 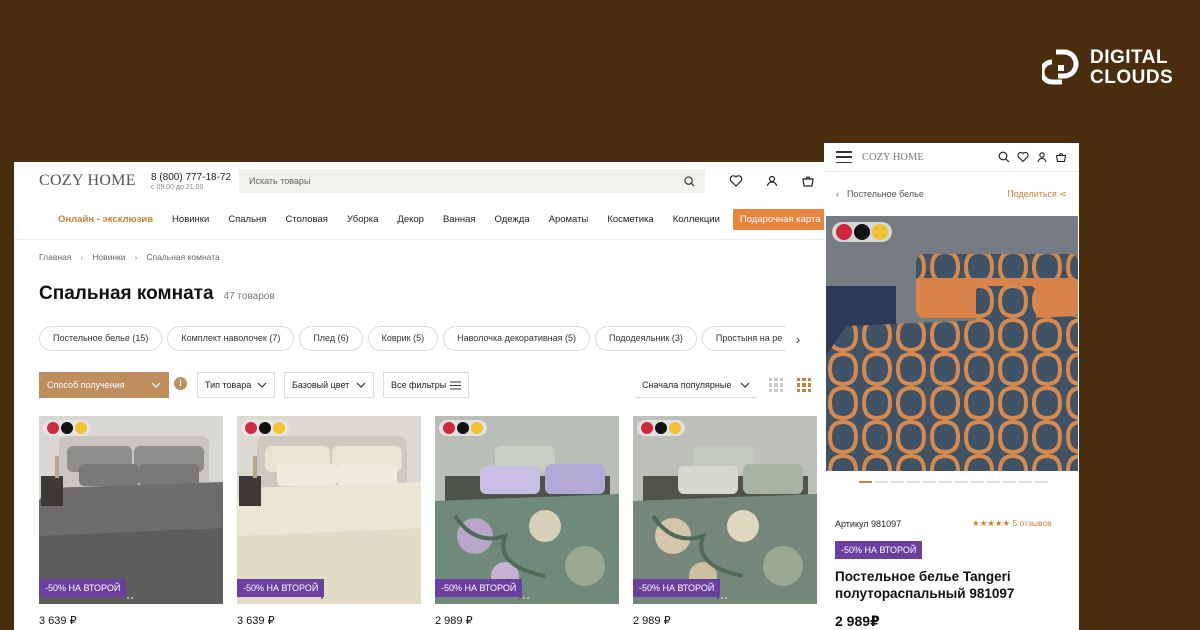 I want to click on nav-item-collections: Коллекции, so click(x=696, y=219).